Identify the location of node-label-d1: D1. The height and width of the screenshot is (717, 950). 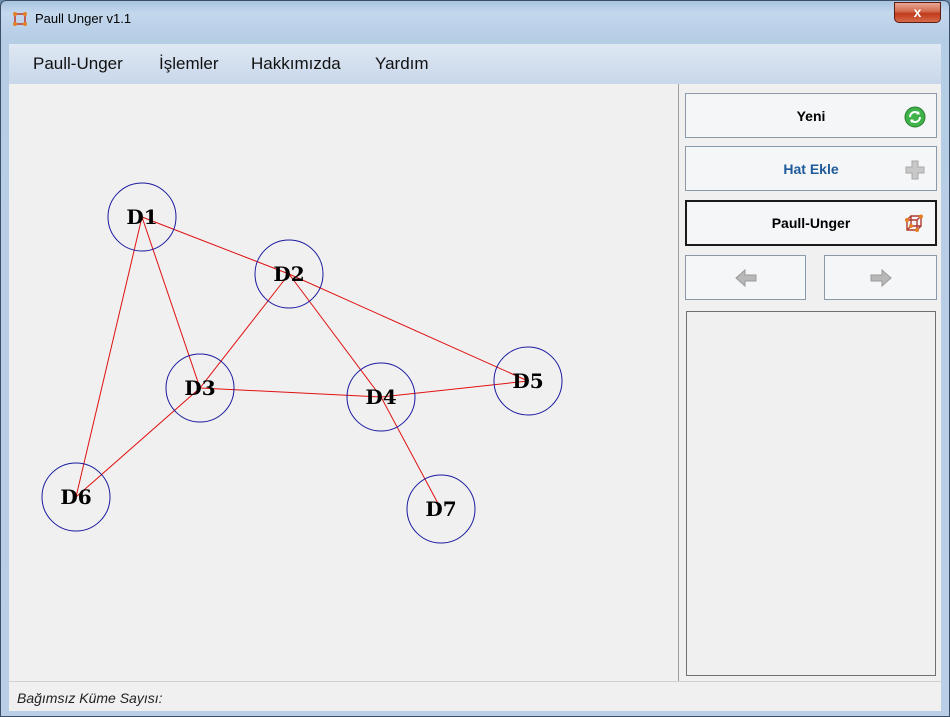
(141, 217).